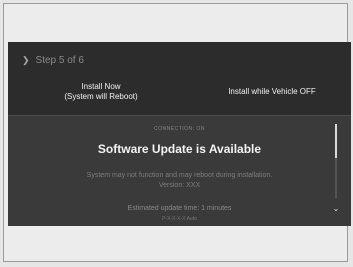 The image size is (353, 267). What do you see at coordinates (101, 86) in the screenshot?
I see `install-now-label: Install Now` at bounding box center [101, 86].